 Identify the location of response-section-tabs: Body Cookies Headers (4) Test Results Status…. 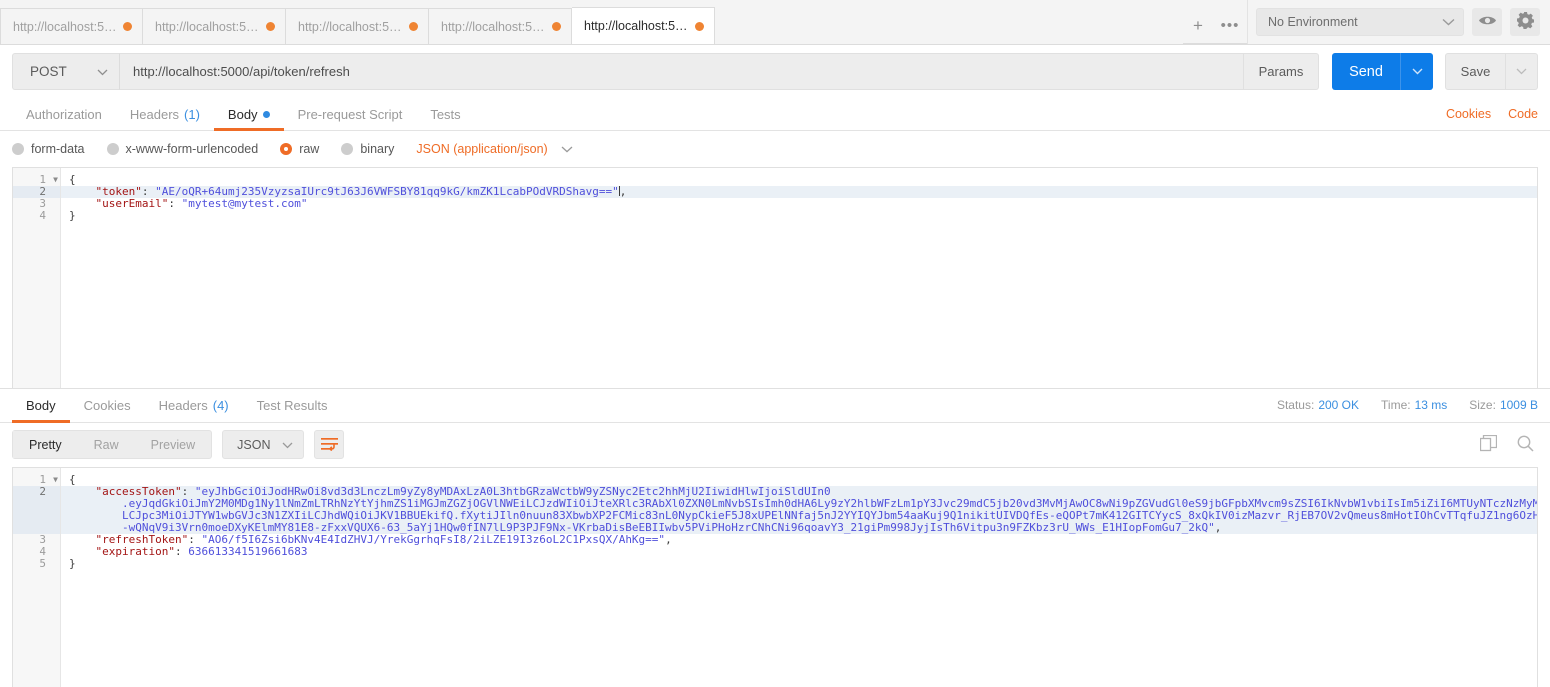
(775, 405).